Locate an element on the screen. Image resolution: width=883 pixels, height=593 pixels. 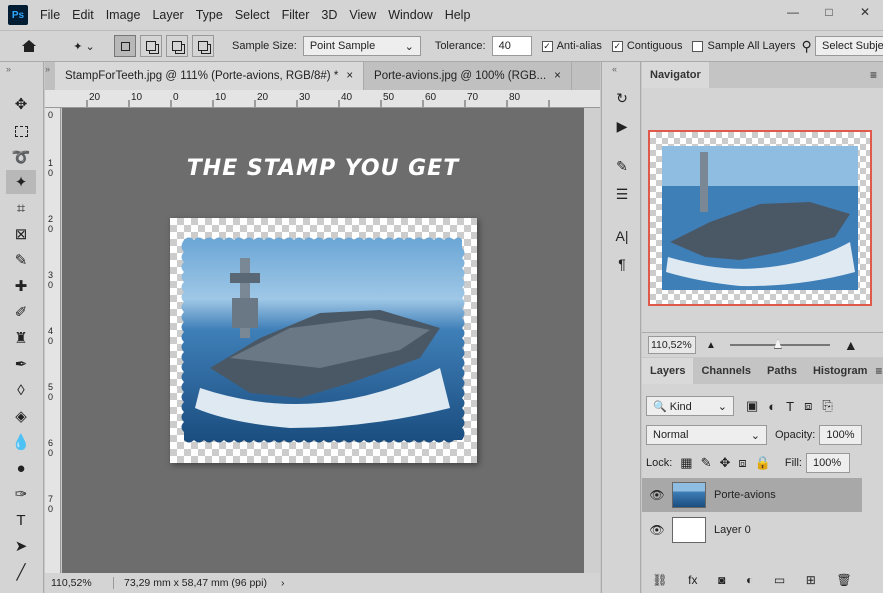
link-layers-icon: ⛓ is located at coordinates (659, 580).